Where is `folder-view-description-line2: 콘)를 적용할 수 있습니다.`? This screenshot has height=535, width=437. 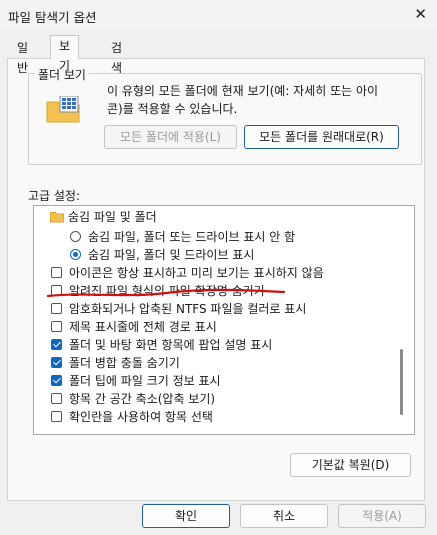 folder-view-description-line2: 콘)를 적용할 수 있습니다. is located at coordinates (172, 109).